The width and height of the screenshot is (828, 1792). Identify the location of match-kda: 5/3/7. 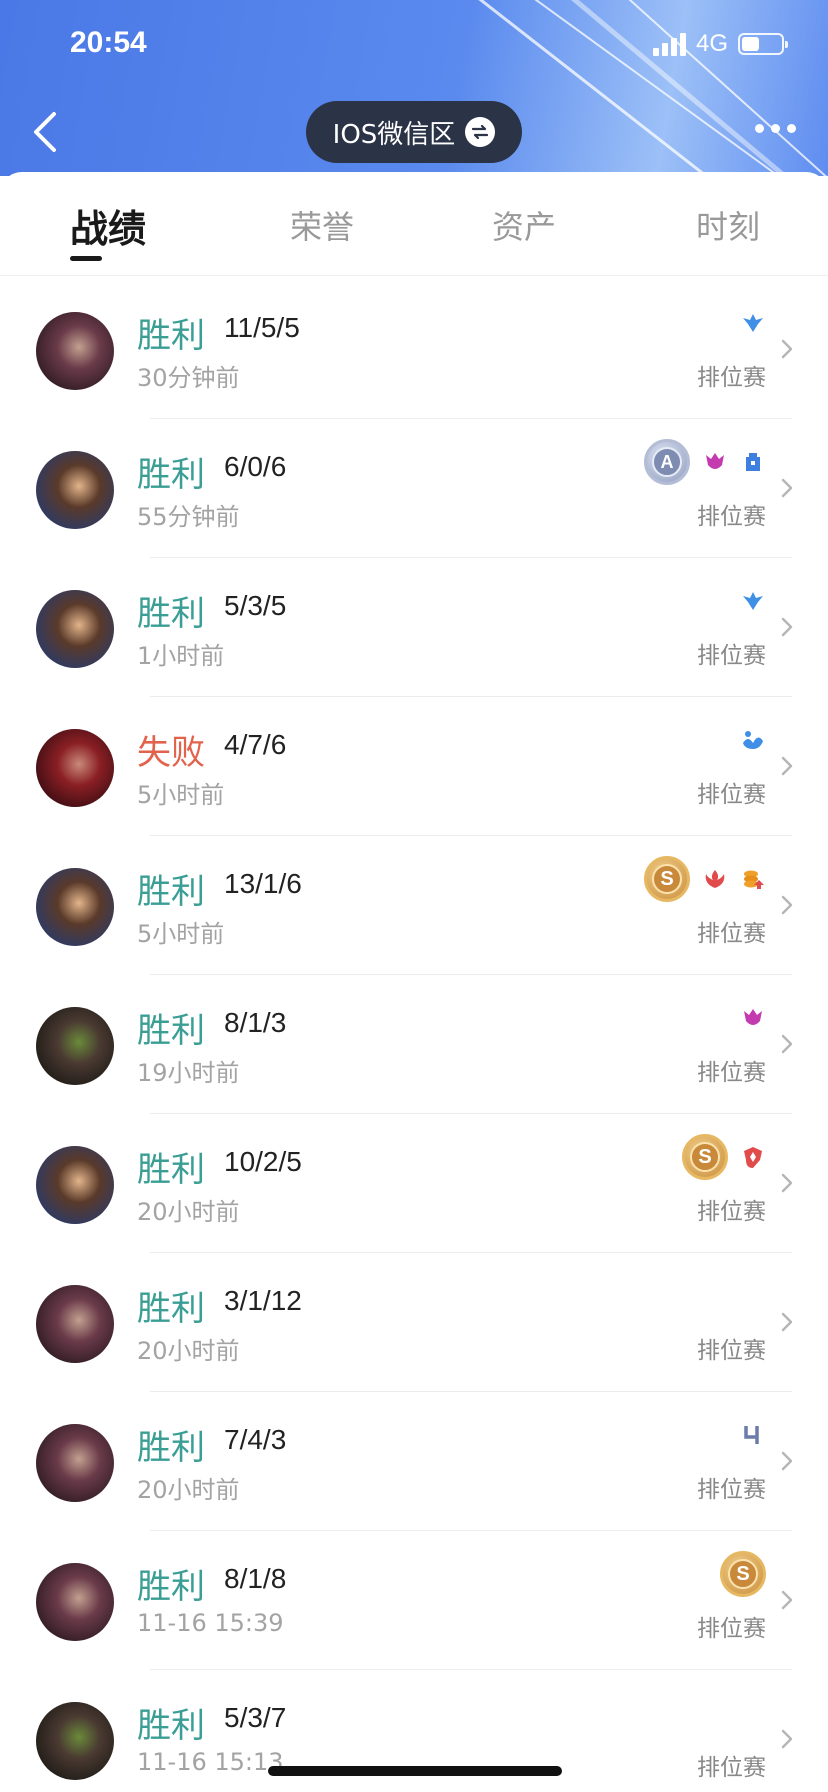
(255, 1717).